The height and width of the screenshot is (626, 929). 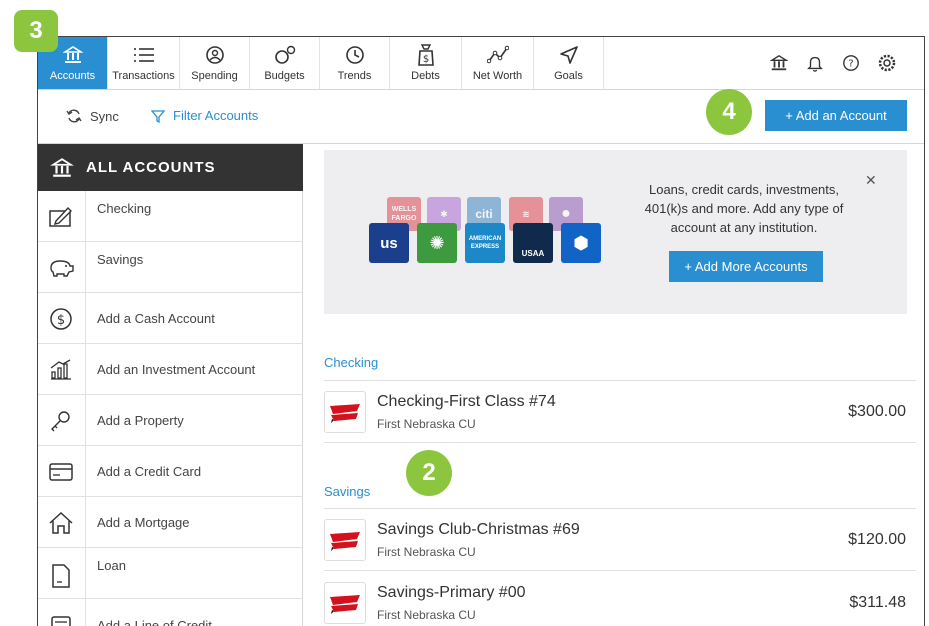 I want to click on close-icon: ✕, so click(x=871, y=180).